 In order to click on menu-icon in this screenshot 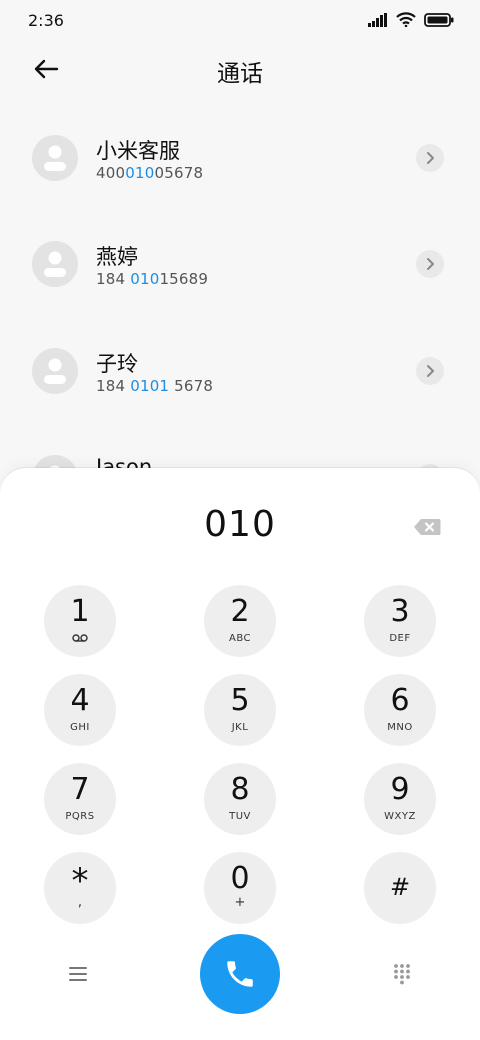, I will do `click(78, 974)`.